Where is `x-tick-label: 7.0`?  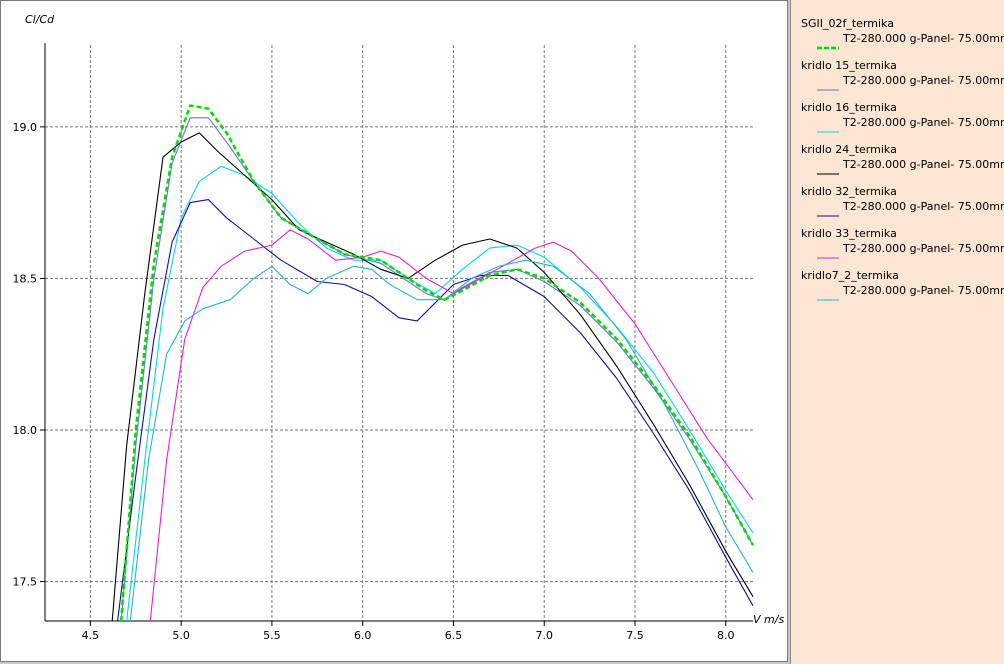 x-tick-label: 7.0 is located at coordinates (544, 635).